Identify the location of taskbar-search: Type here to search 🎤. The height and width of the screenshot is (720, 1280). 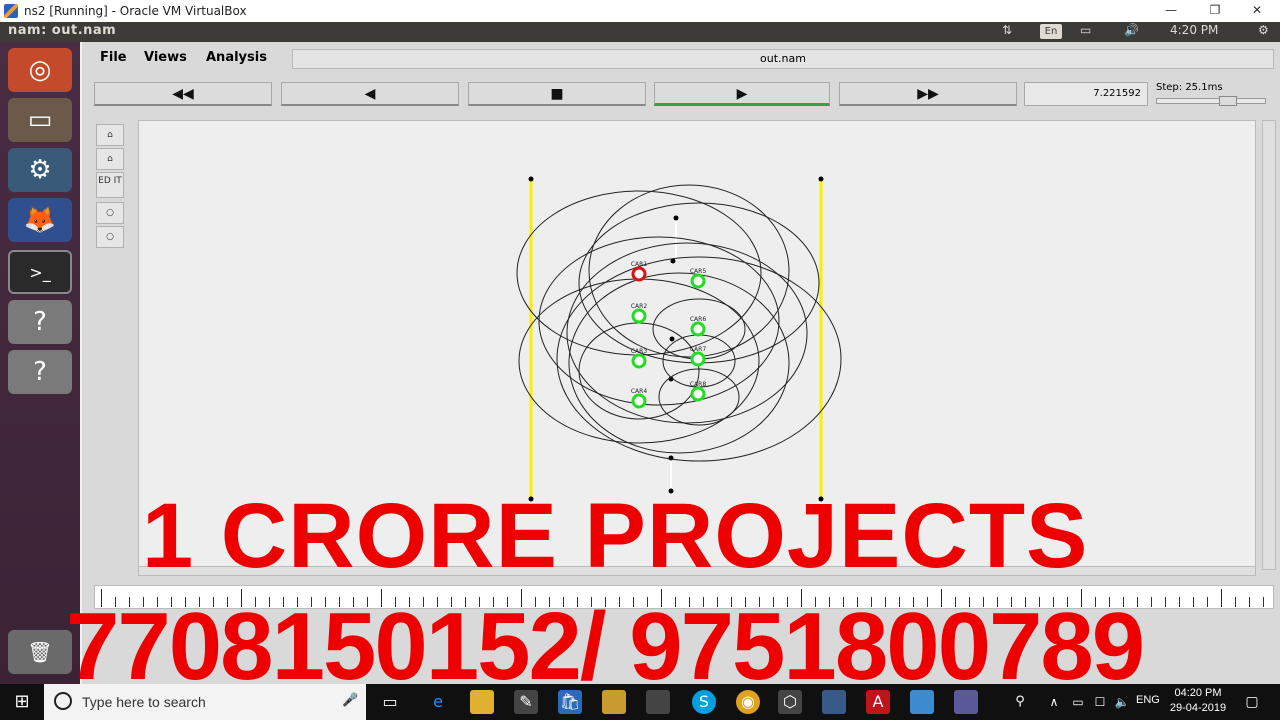
(205, 702).